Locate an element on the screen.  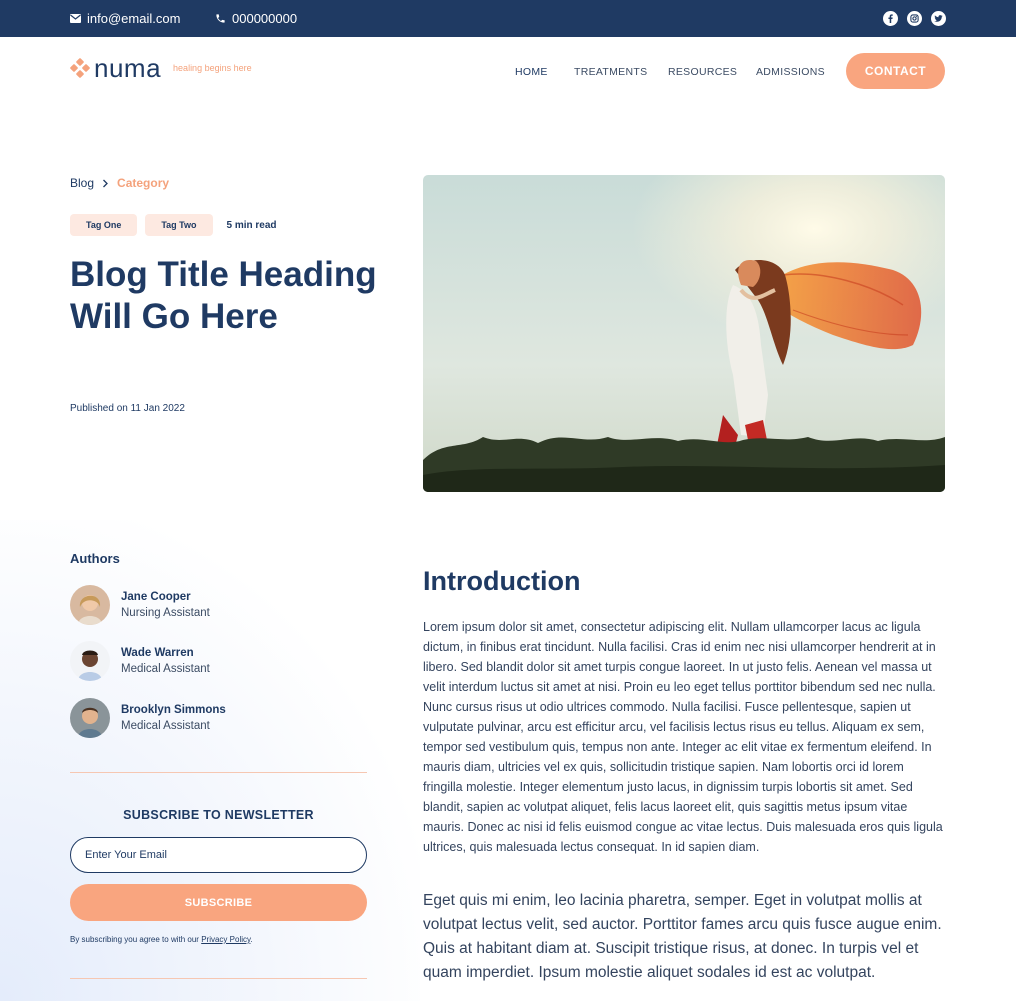
authors-heading: Authors is located at coordinates (95, 558).